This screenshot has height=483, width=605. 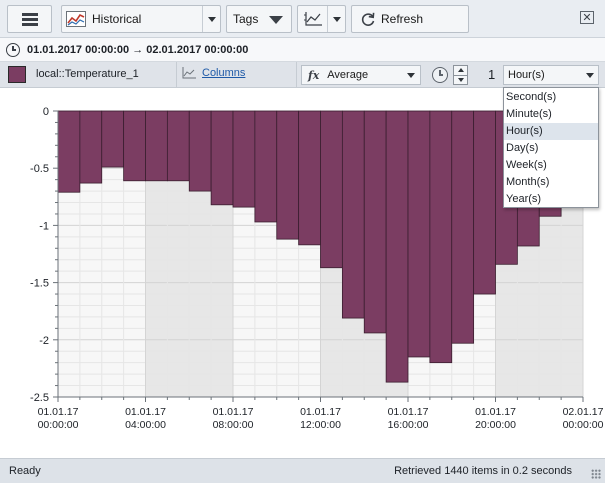 I want to click on axis-icon, so click(x=313, y=19).